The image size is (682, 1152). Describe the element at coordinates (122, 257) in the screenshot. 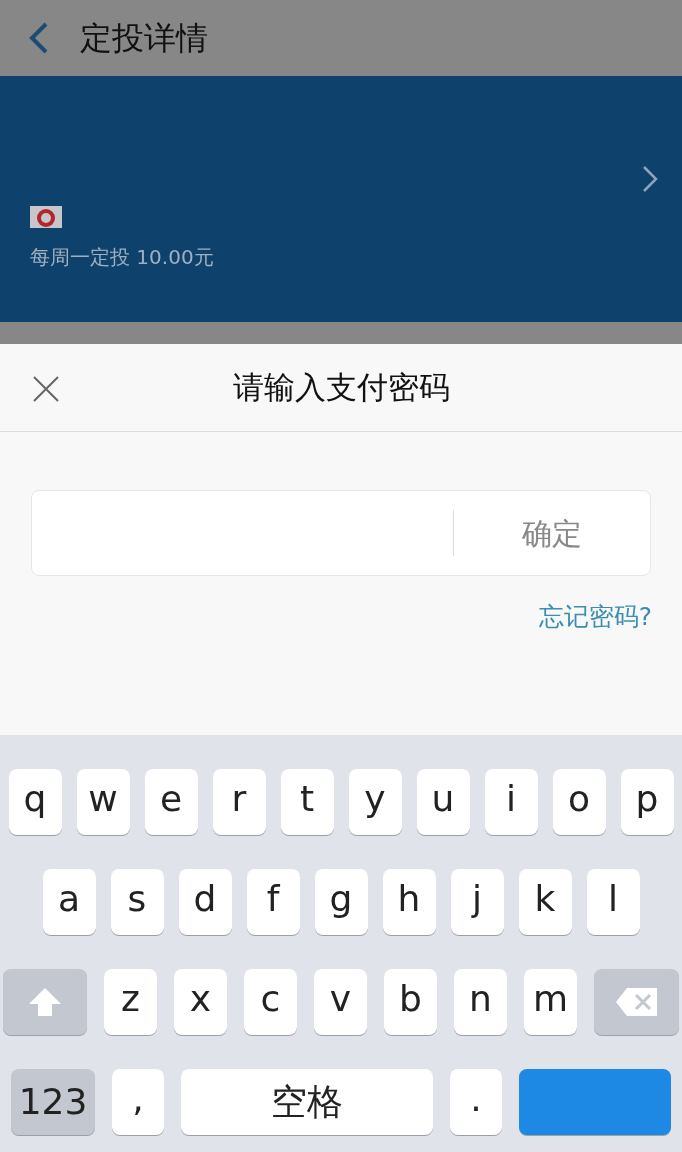

I see `schedule-text: 每周一定投 10.00元` at that location.